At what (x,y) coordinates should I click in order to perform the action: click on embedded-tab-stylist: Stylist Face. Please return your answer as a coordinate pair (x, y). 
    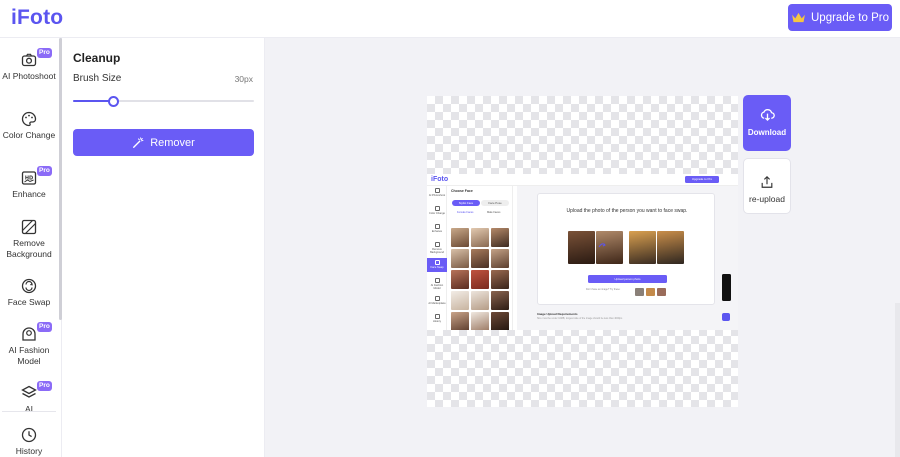
    Looking at the image, I should click on (466, 203).